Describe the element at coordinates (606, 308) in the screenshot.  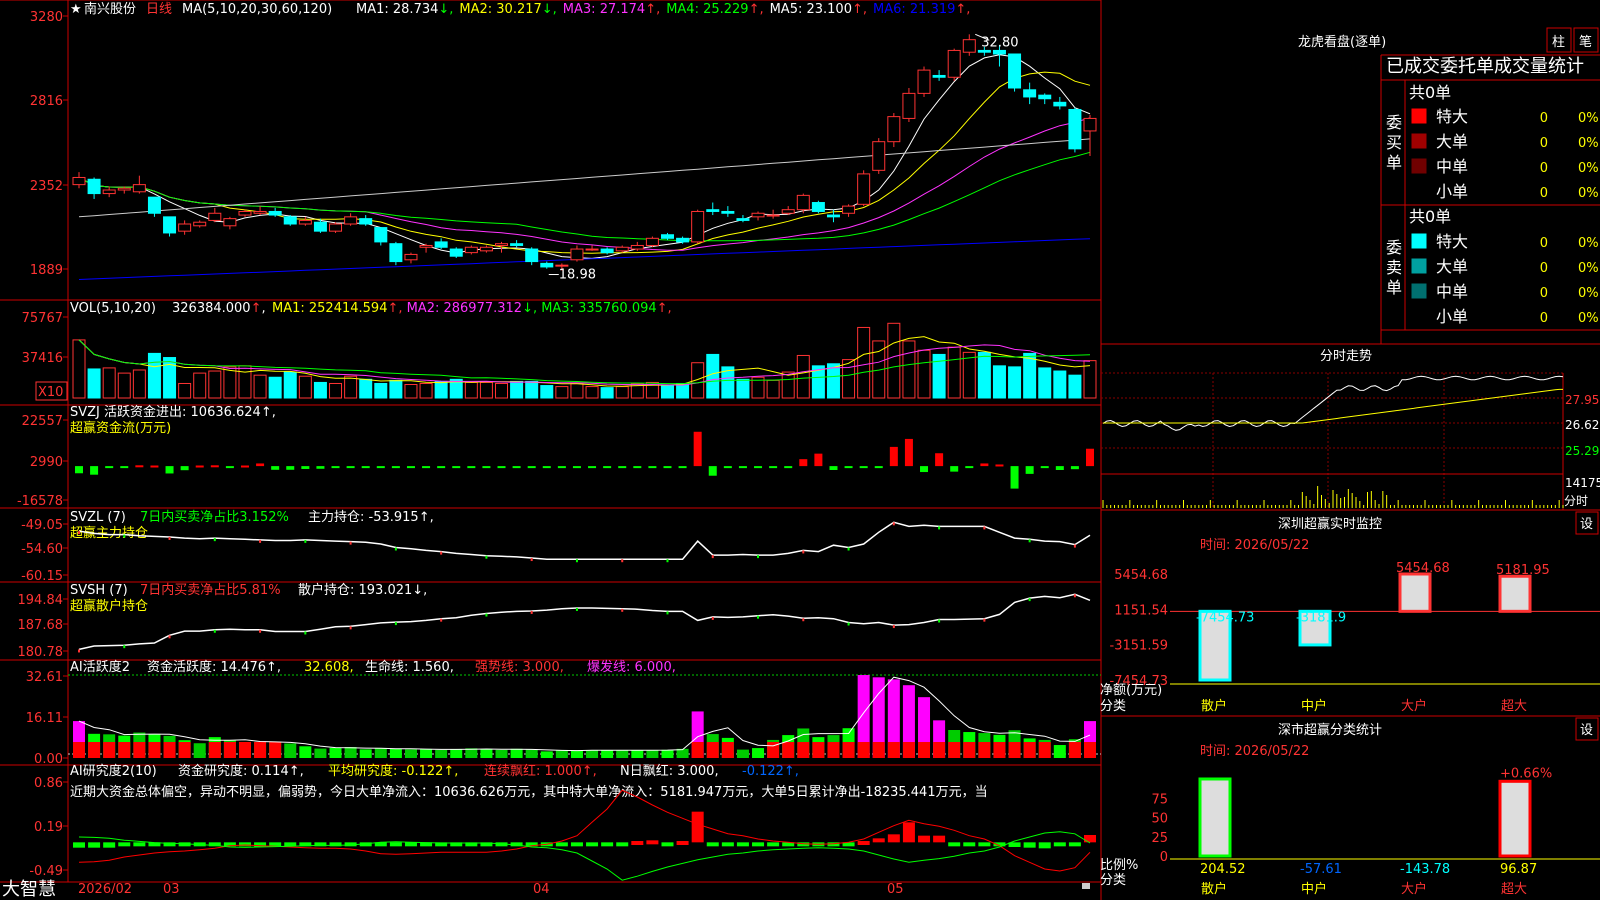
I see `legend-item: MA3: 335760.094↑,` at that location.